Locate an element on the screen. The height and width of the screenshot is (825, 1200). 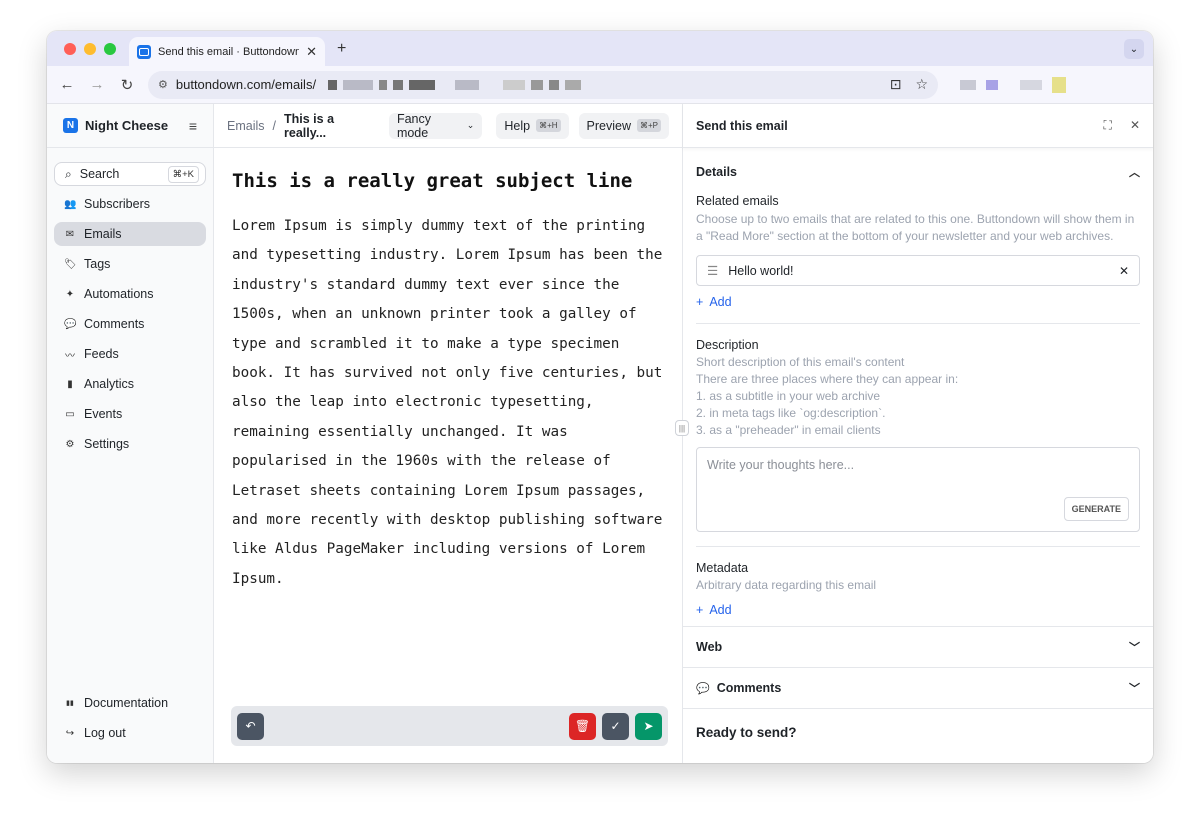
newsletter-logo-icon: N is located at coordinates (70, 125).